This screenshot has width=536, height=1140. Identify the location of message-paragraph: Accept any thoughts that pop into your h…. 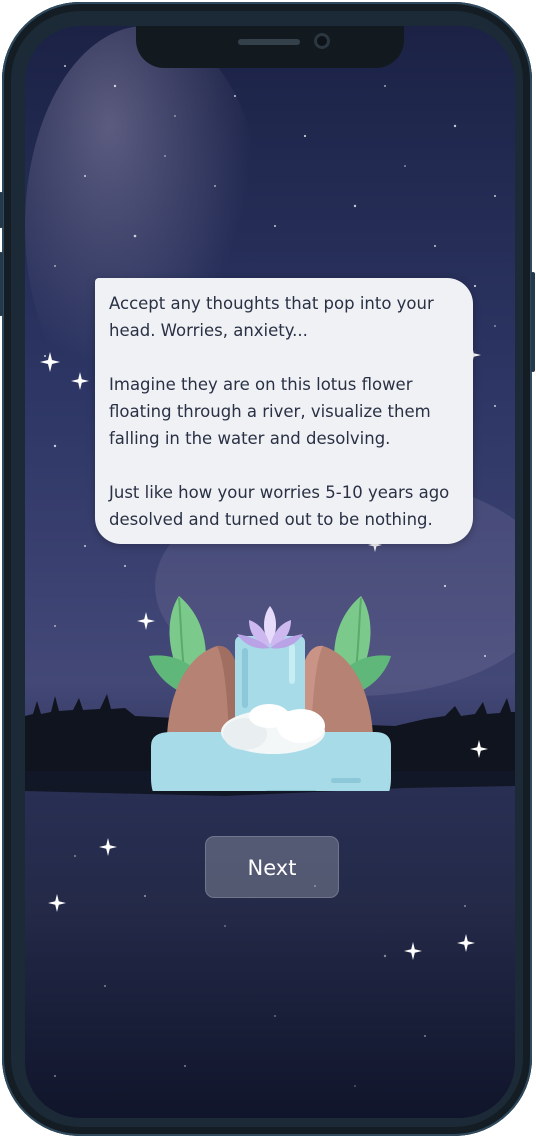
(271, 317).